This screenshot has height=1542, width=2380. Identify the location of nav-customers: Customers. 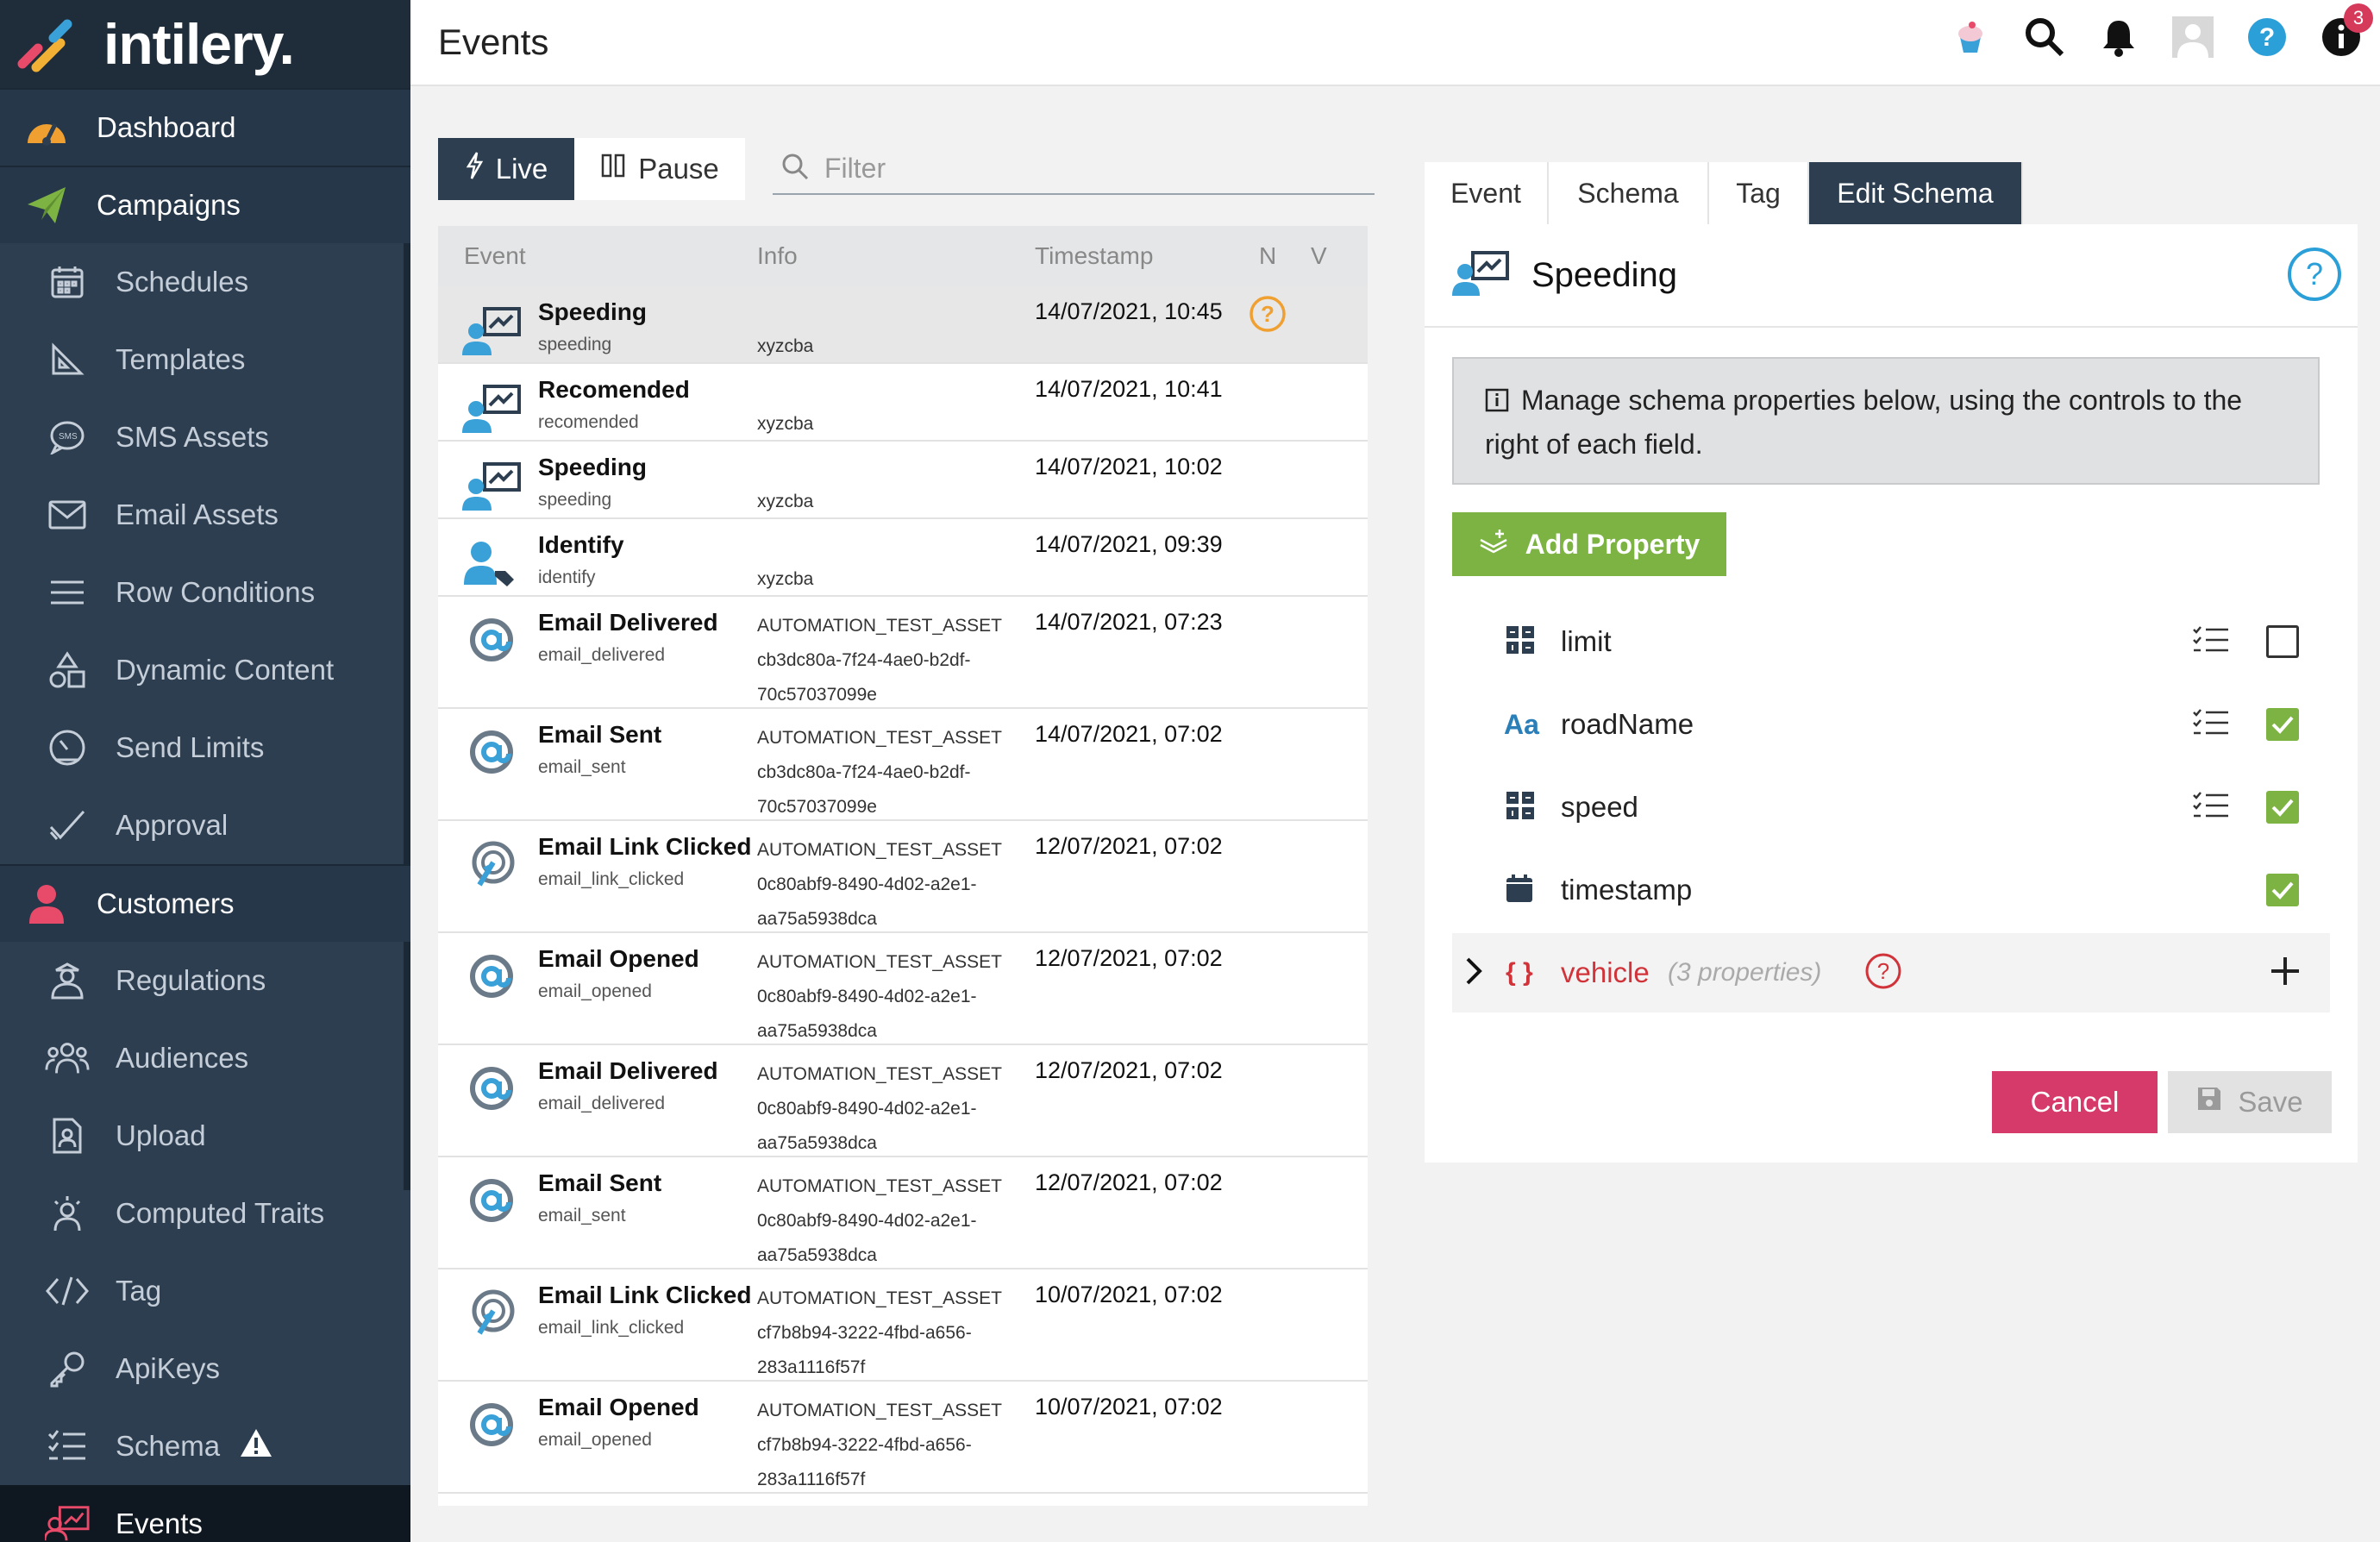
(205, 903).